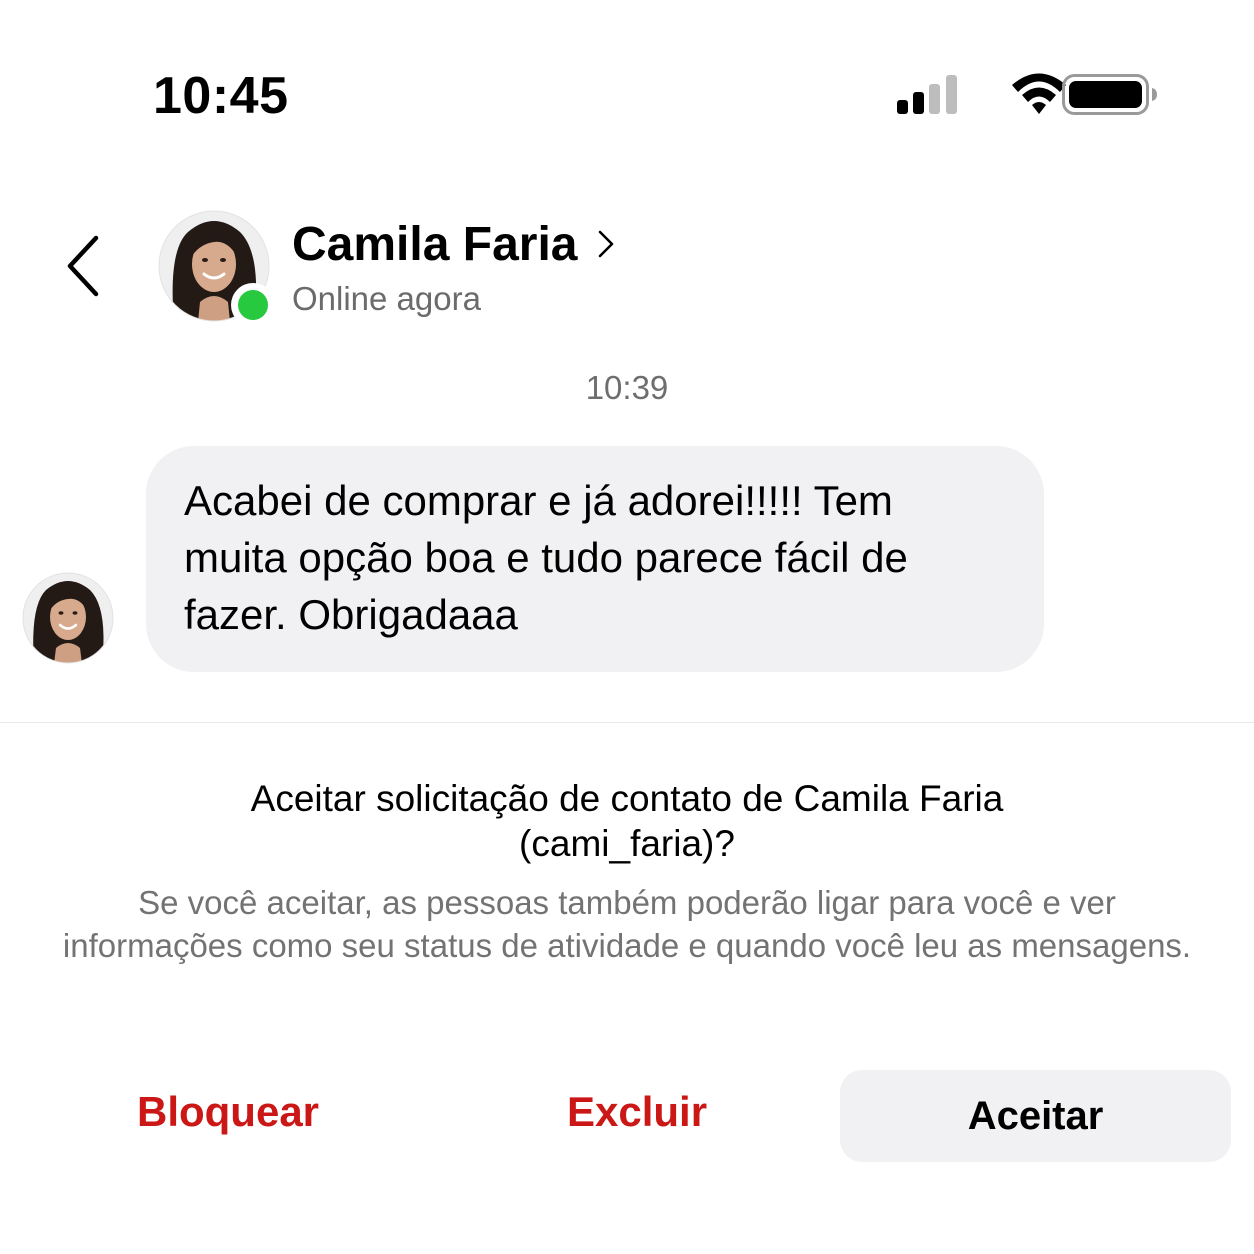 The image size is (1254, 1254). I want to click on contact-status: Online agora, so click(386, 298).